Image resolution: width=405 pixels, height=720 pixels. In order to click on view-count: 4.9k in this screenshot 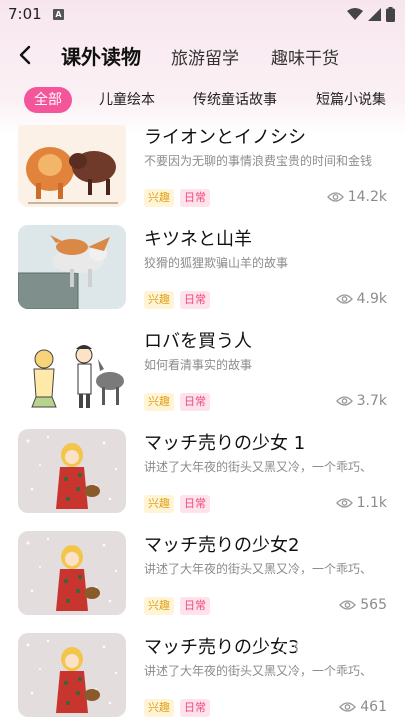, I will do `click(361, 299)`.